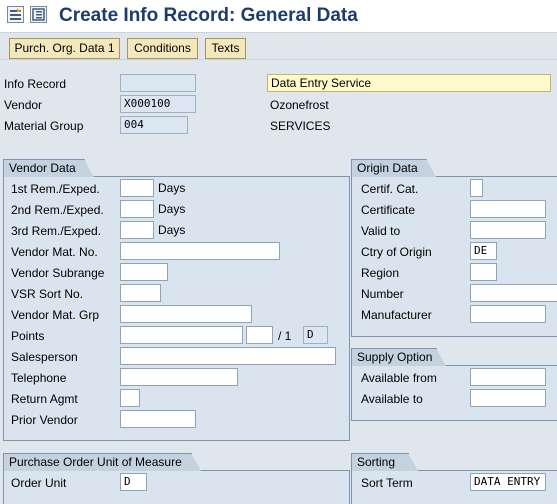  I want to click on valid-to-label: Valid to, so click(381, 231).